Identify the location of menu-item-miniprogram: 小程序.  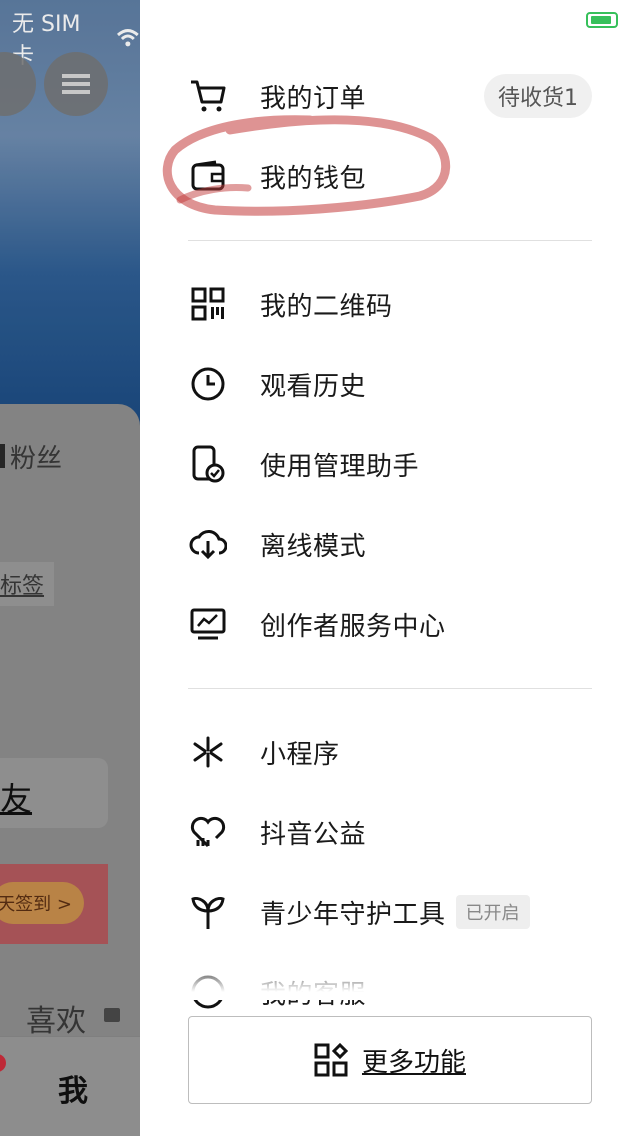
(390, 752).